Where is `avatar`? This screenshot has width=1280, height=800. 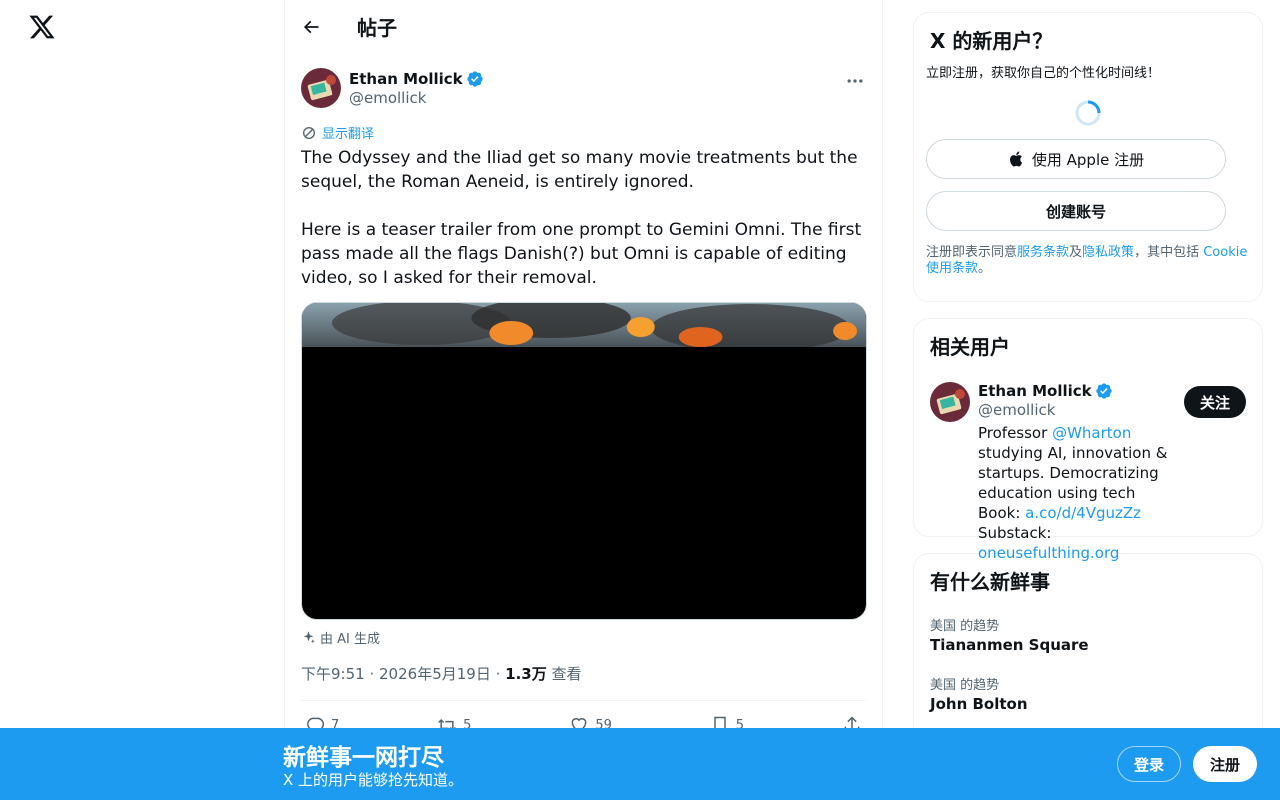
avatar is located at coordinates (321, 88).